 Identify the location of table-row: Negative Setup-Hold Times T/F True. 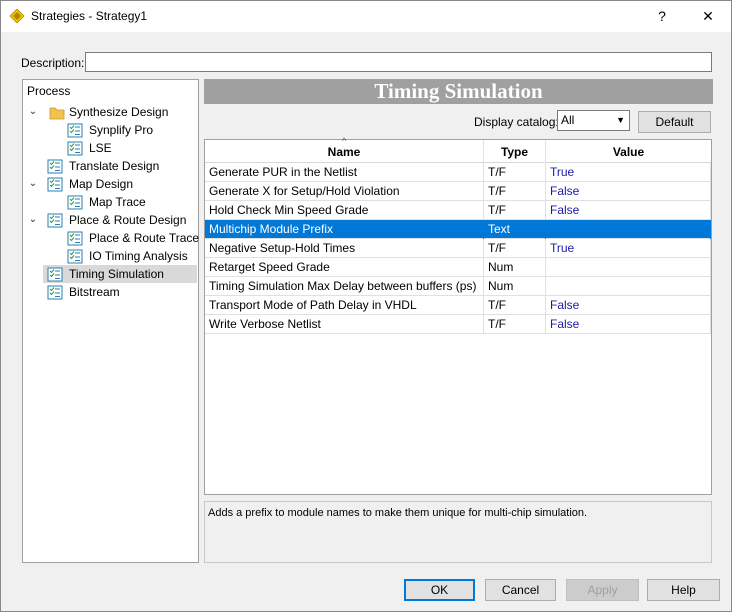
(458, 248).